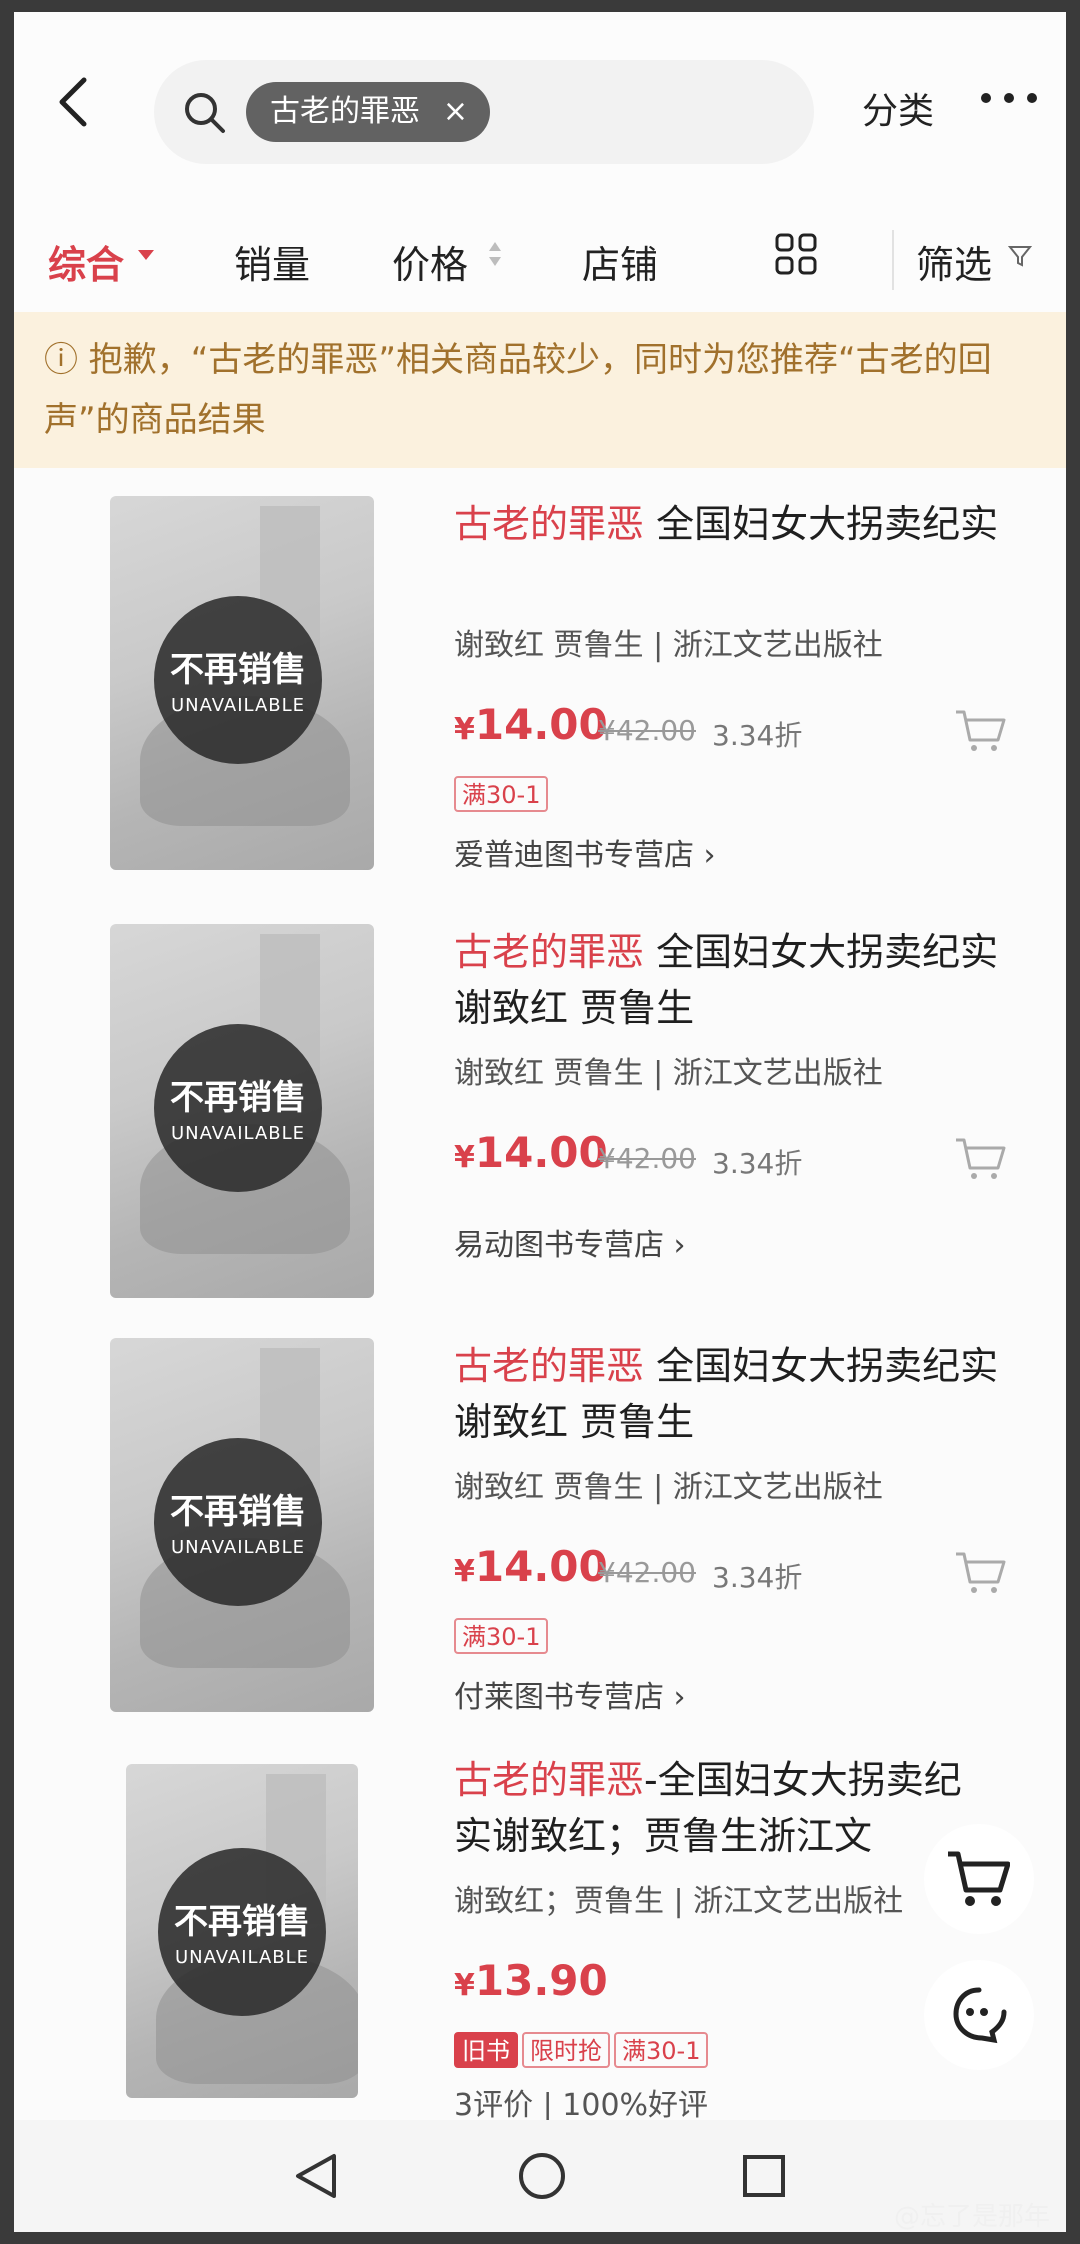 This screenshot has height=2244, width=1080. Describe the element at coordinates (486, 2050) in the screenshot. I see `used-book-tag: 旧书` at that location.